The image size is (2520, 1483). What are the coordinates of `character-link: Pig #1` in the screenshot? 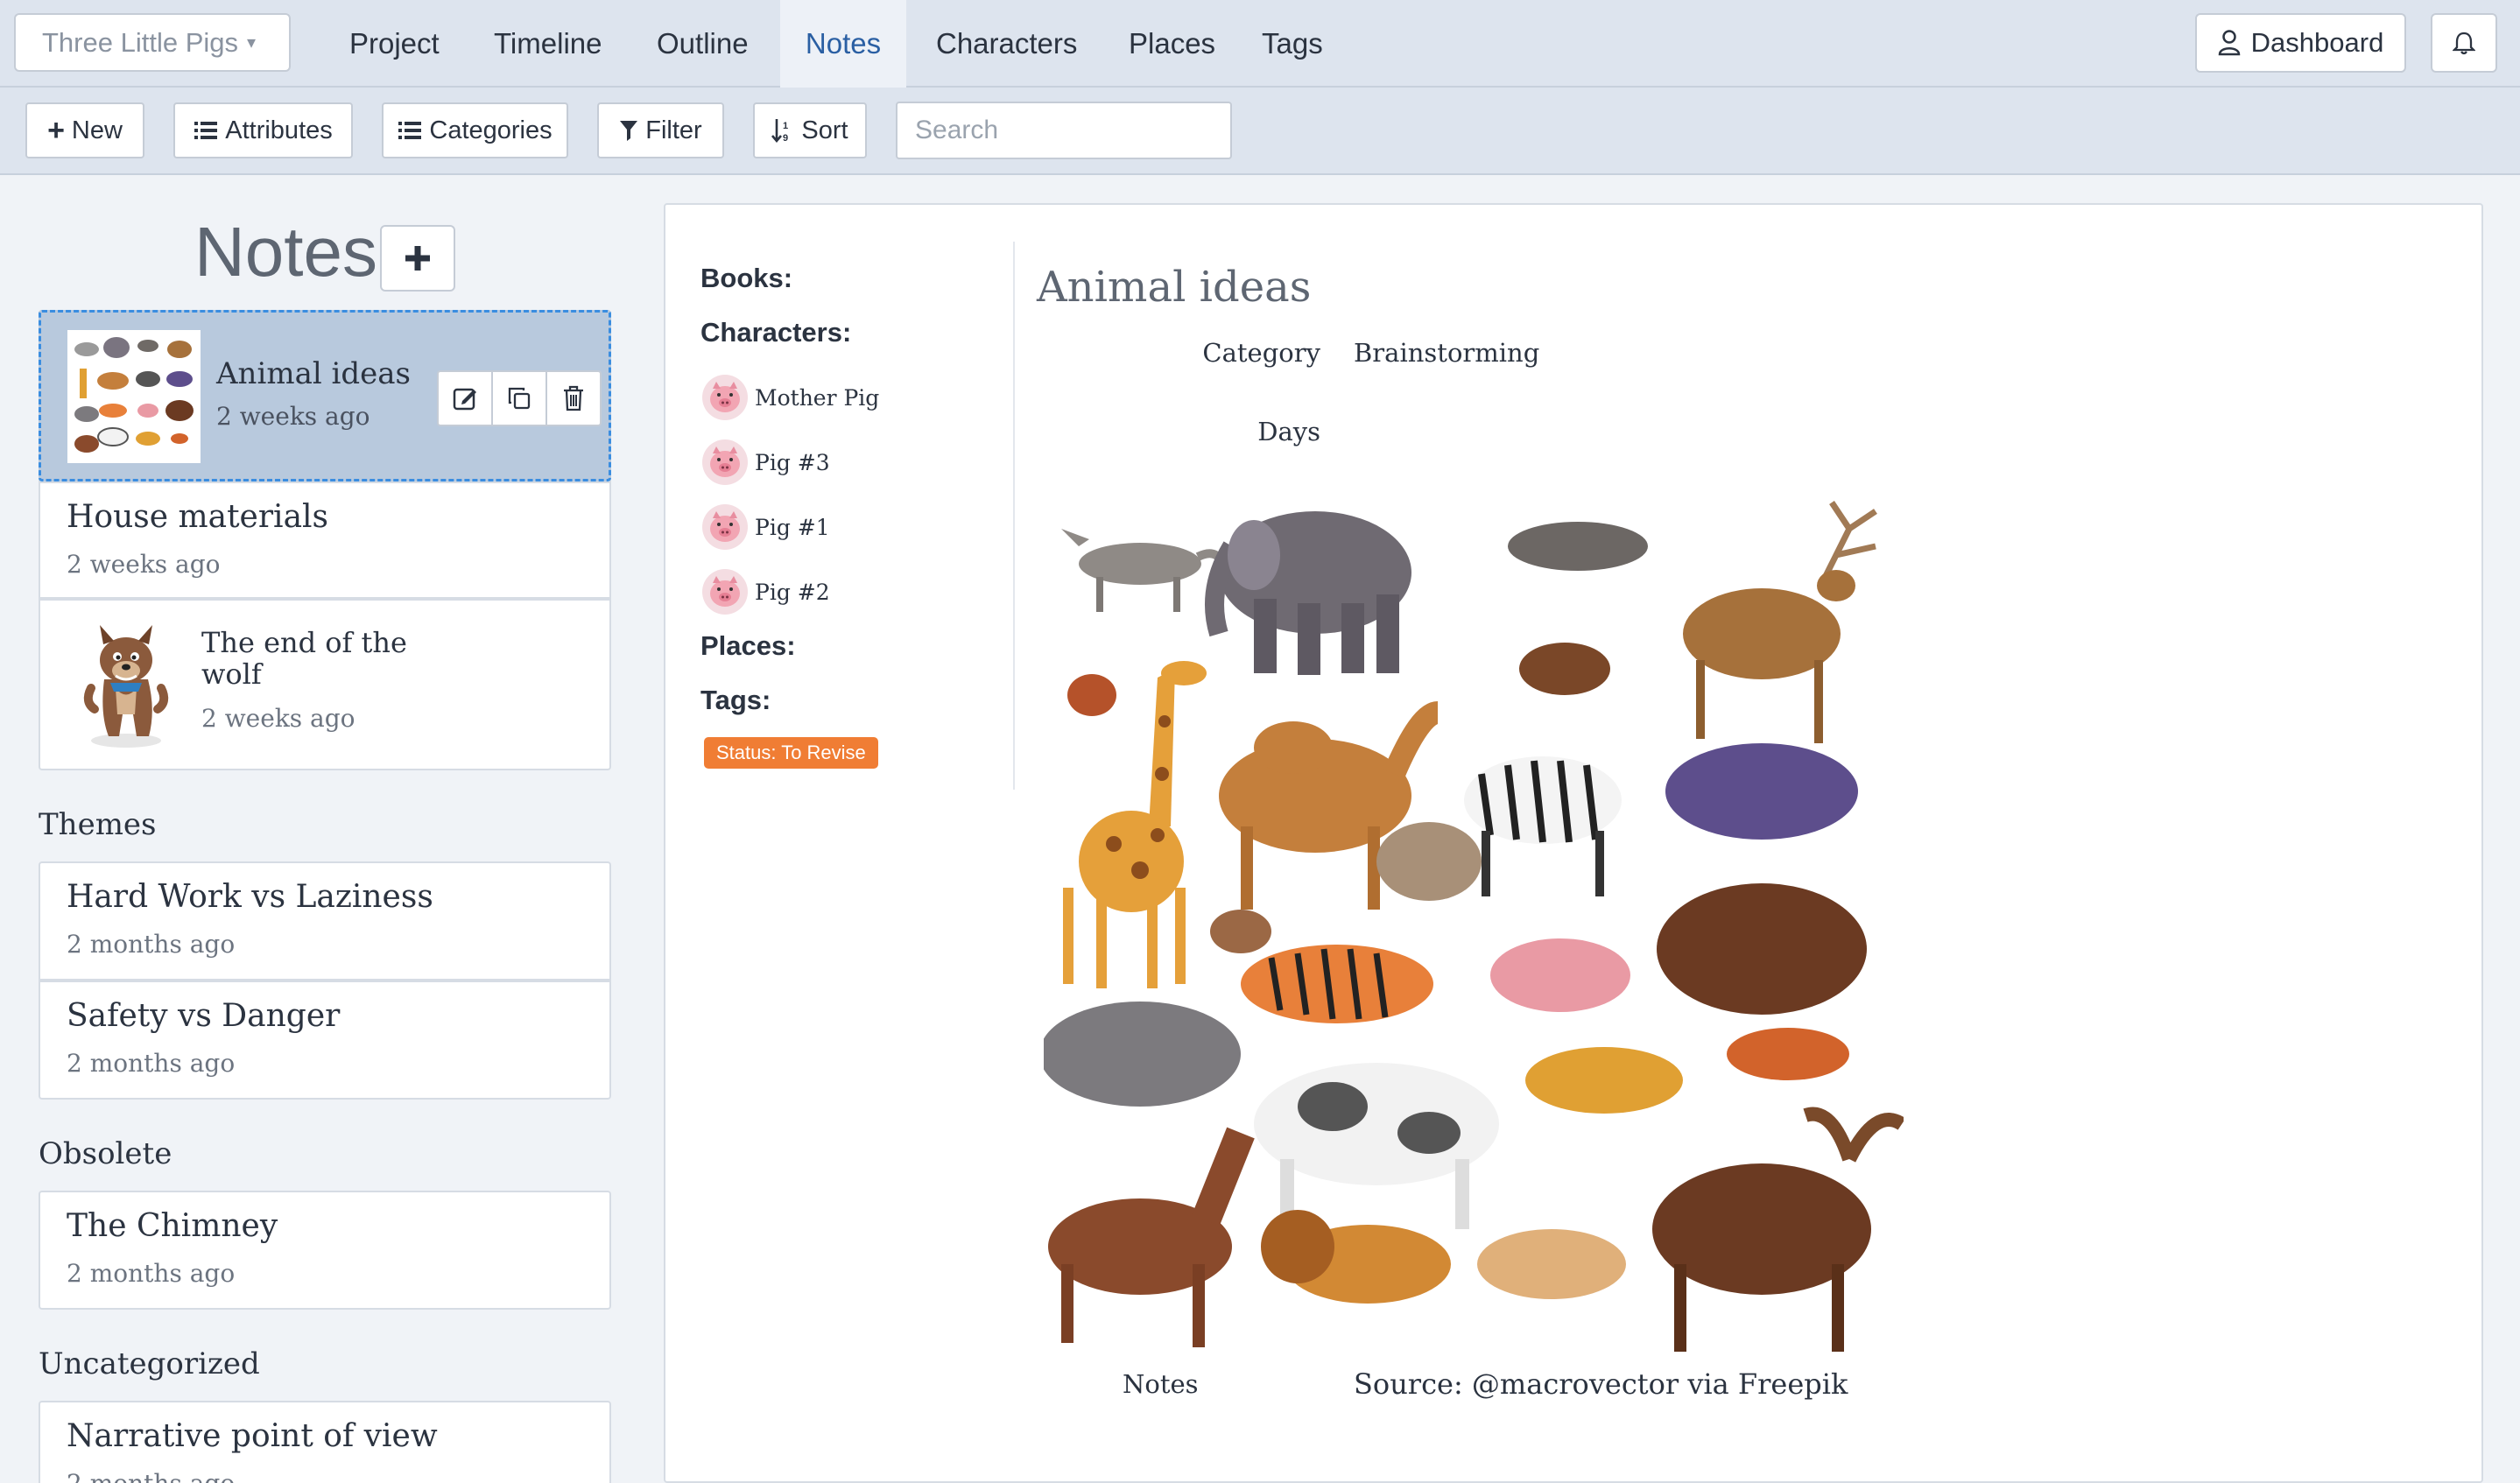 It's located at (766, 527).